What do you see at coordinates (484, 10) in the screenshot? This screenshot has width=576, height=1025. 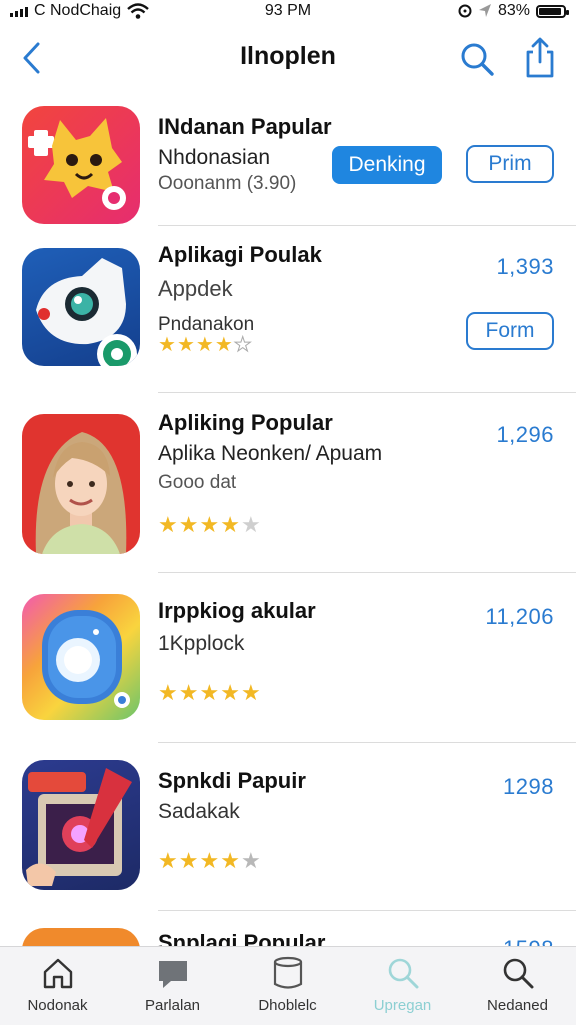 I see `location-icon` at bounding box center [484, 10].